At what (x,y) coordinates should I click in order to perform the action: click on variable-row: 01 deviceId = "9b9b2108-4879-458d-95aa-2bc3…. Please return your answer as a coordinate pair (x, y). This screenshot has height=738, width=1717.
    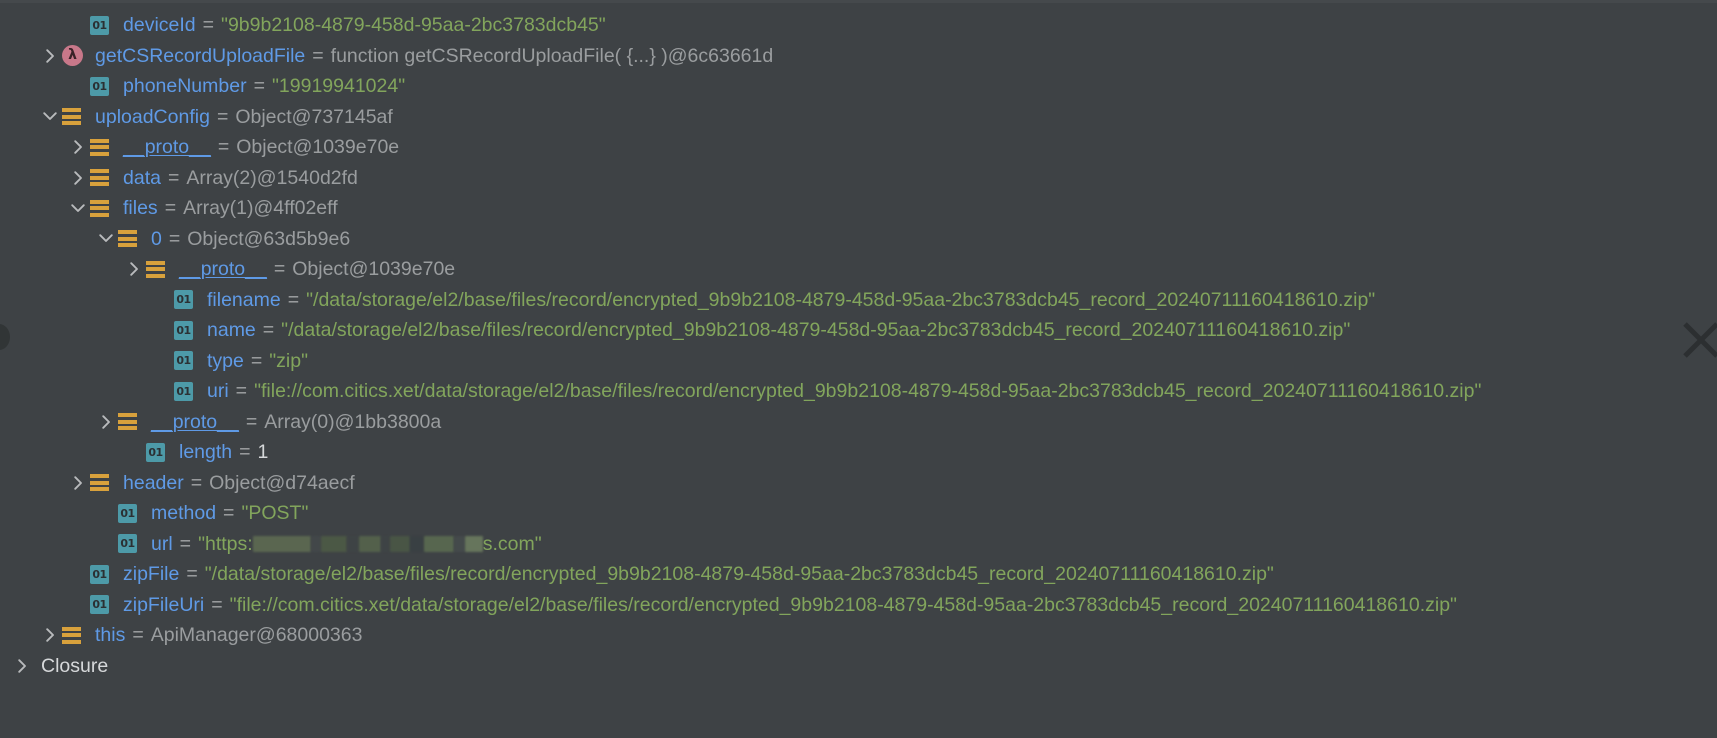
    Looking at the image, I should click on (858, 25).